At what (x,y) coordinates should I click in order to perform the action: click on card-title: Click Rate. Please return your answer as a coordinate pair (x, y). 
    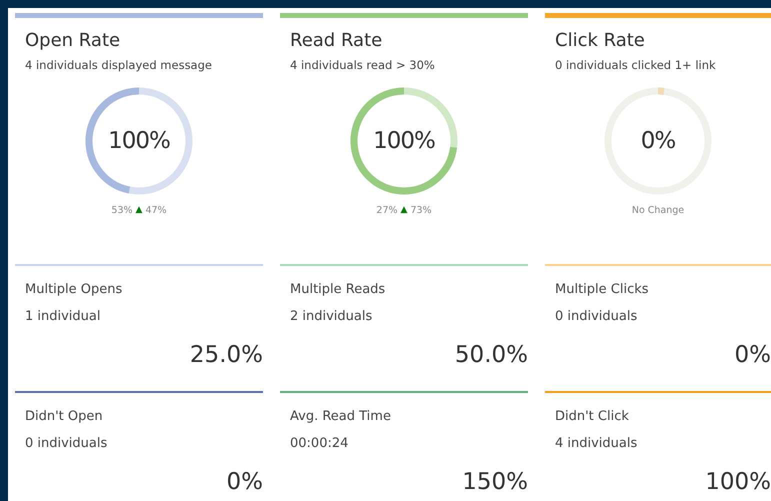
    Looking at the image, I should click on (600, 40).